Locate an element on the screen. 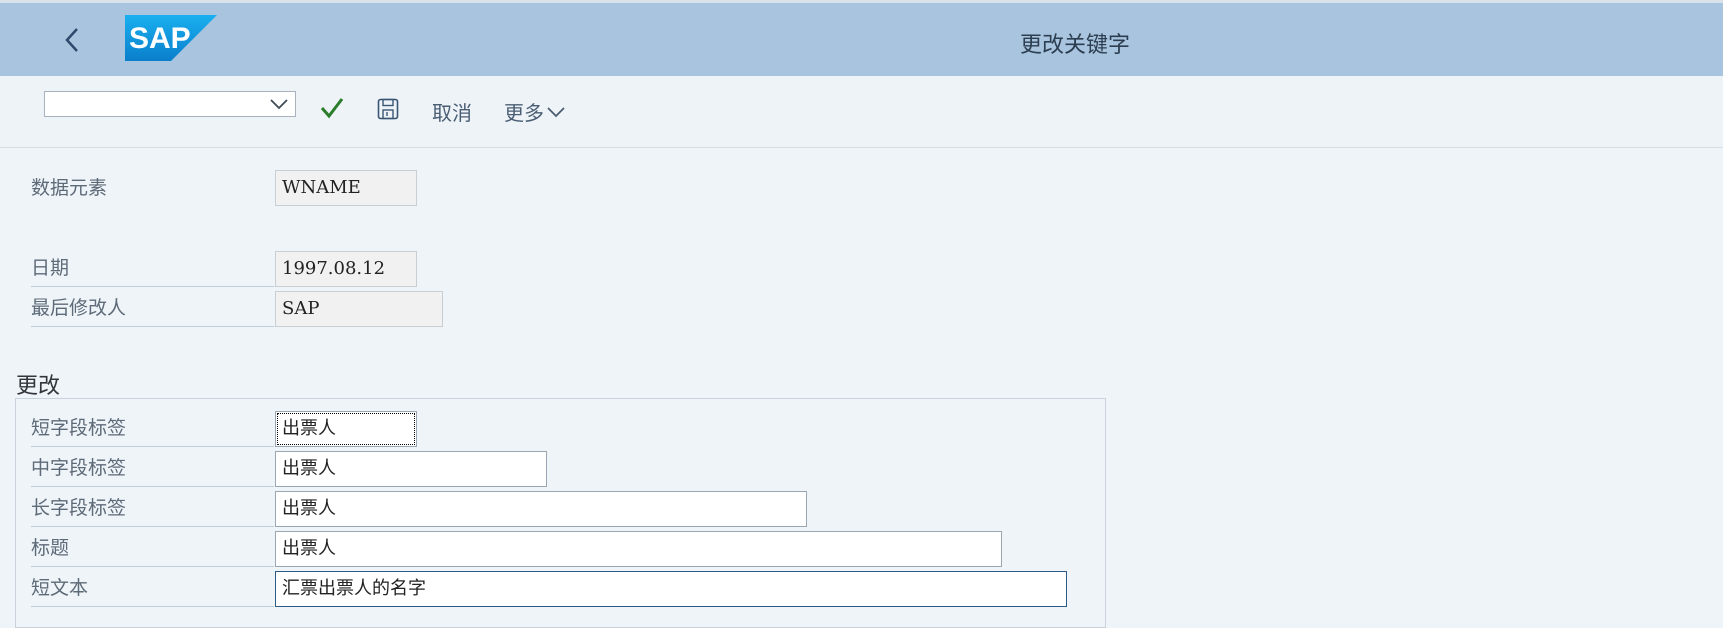  heading-input: 出票人 is located at coordinates (638, 549).